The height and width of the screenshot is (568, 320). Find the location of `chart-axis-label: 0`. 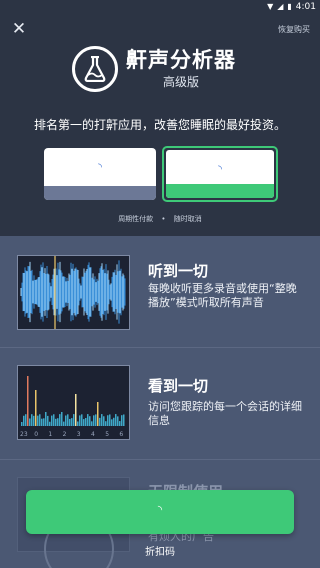

chart-axis-label: 0 is located at coordinates (36, 434).